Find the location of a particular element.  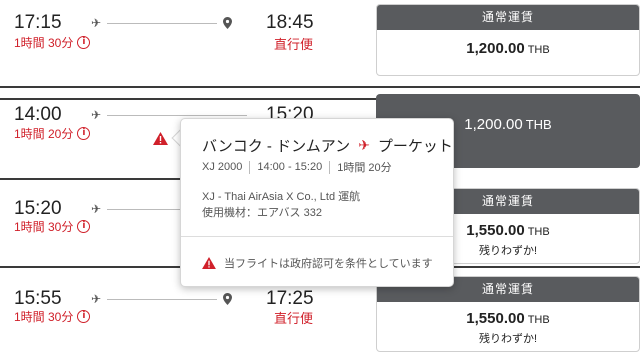

seats-remaining-note: 残りわずか! is located at coordinates (508, 339).